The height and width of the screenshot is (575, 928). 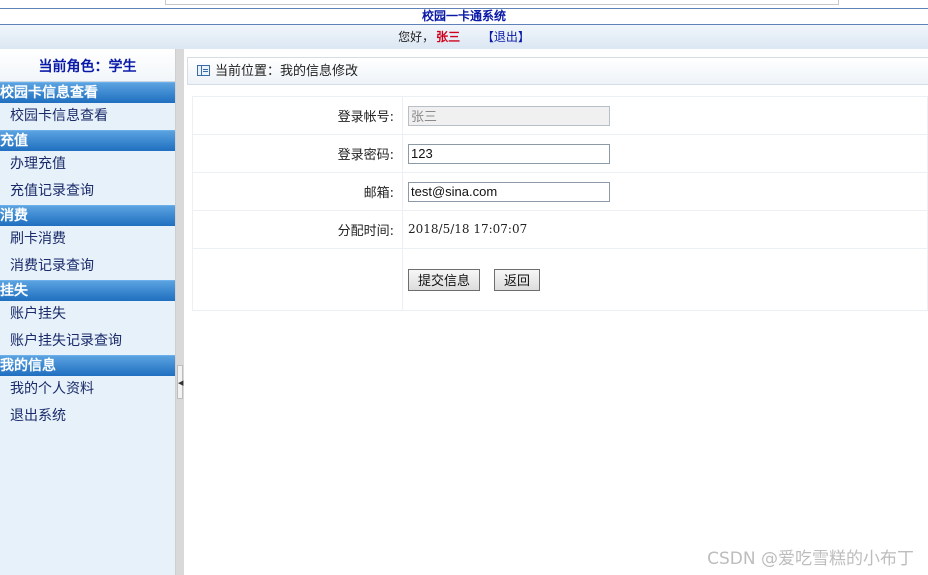 I want to click on back-button: 返回, so click(x=517, y=279).